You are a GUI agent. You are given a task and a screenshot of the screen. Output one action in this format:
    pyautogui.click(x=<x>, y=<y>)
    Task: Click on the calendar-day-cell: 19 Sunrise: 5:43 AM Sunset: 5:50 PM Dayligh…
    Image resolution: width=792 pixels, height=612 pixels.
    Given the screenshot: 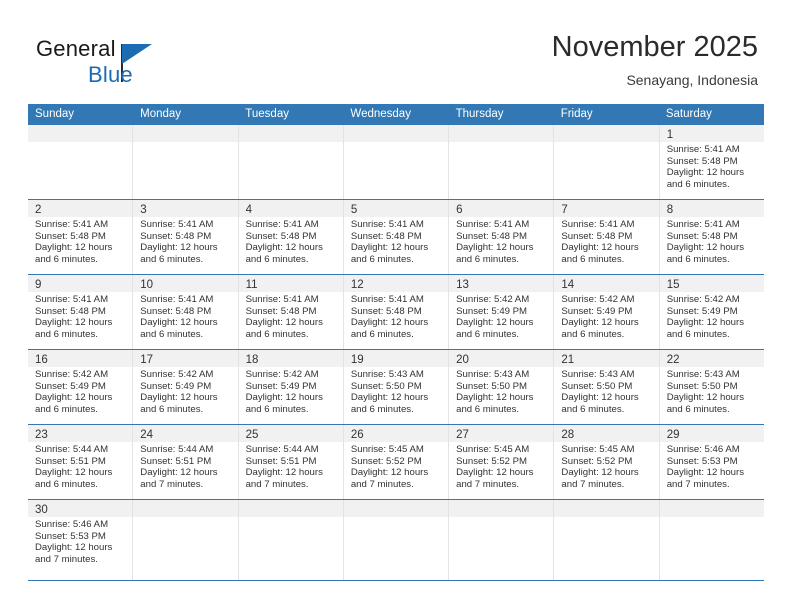 What is the action you would take?
    pyautogui.click(x=396, y=387)
    